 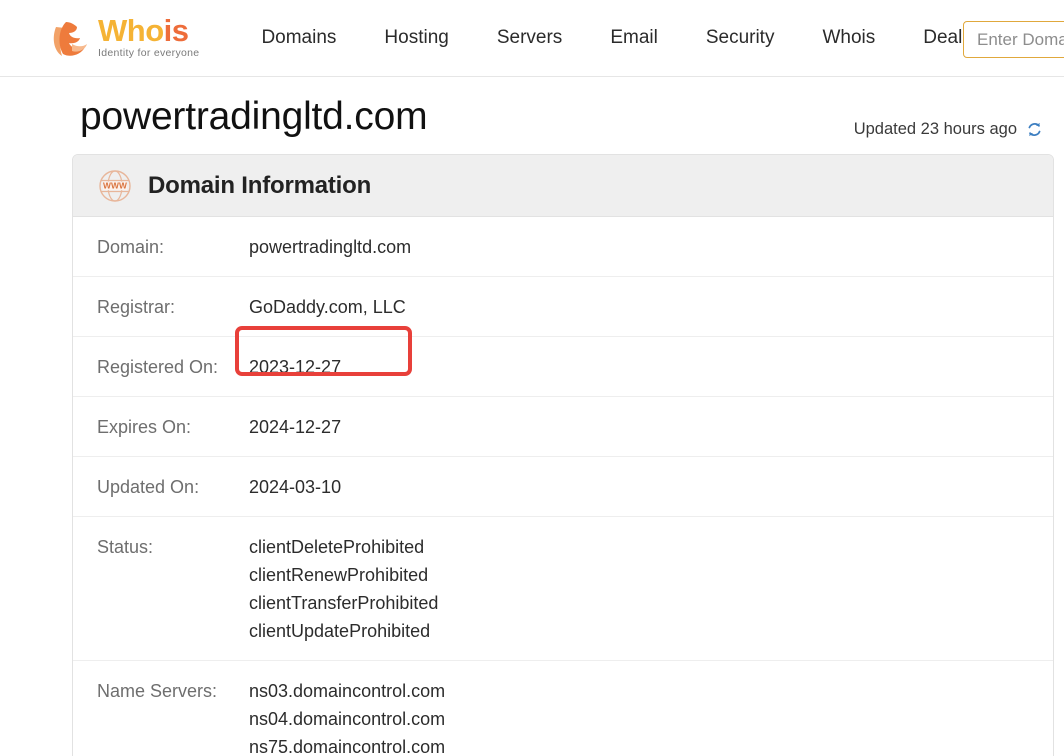 I want to click on table-row: Domain: powertradingltd.com, so click(x=563, y=247).